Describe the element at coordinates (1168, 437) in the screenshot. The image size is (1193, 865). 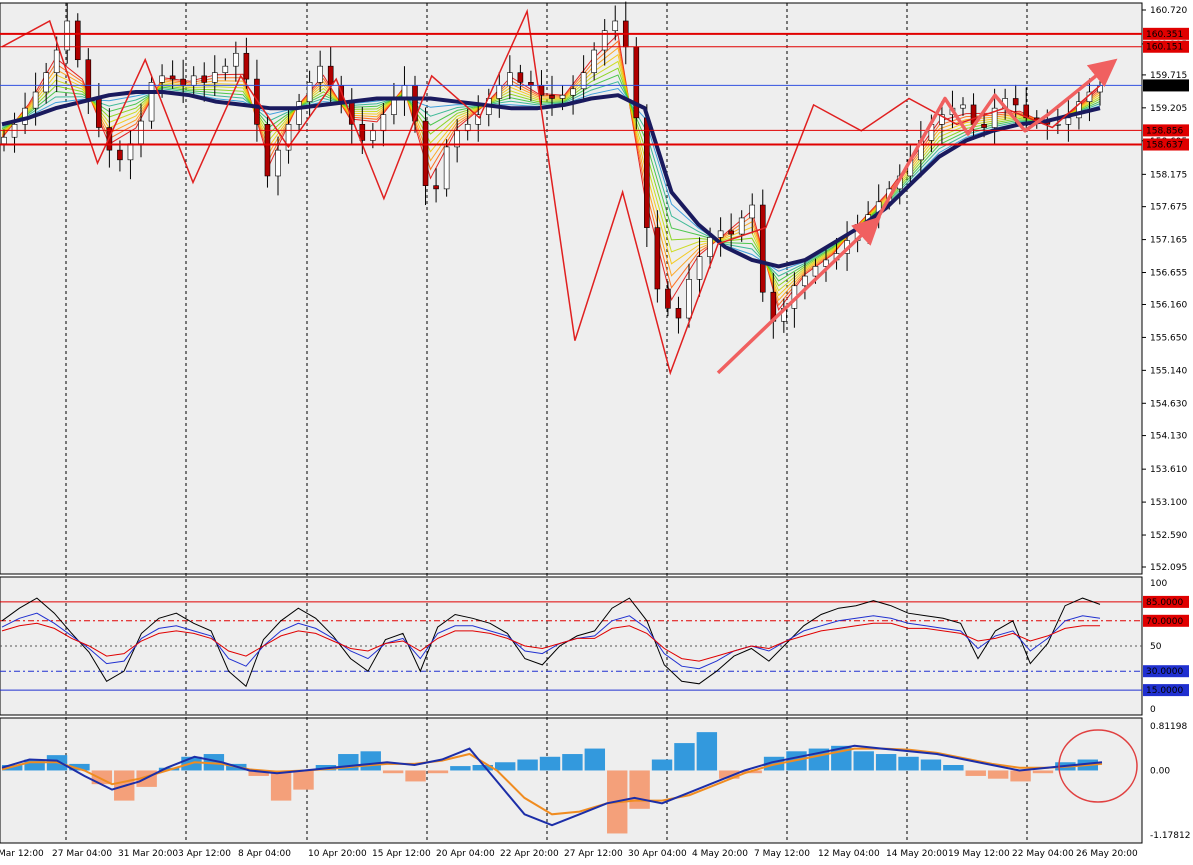
I see `y-tick-label: 154.130` at that location.